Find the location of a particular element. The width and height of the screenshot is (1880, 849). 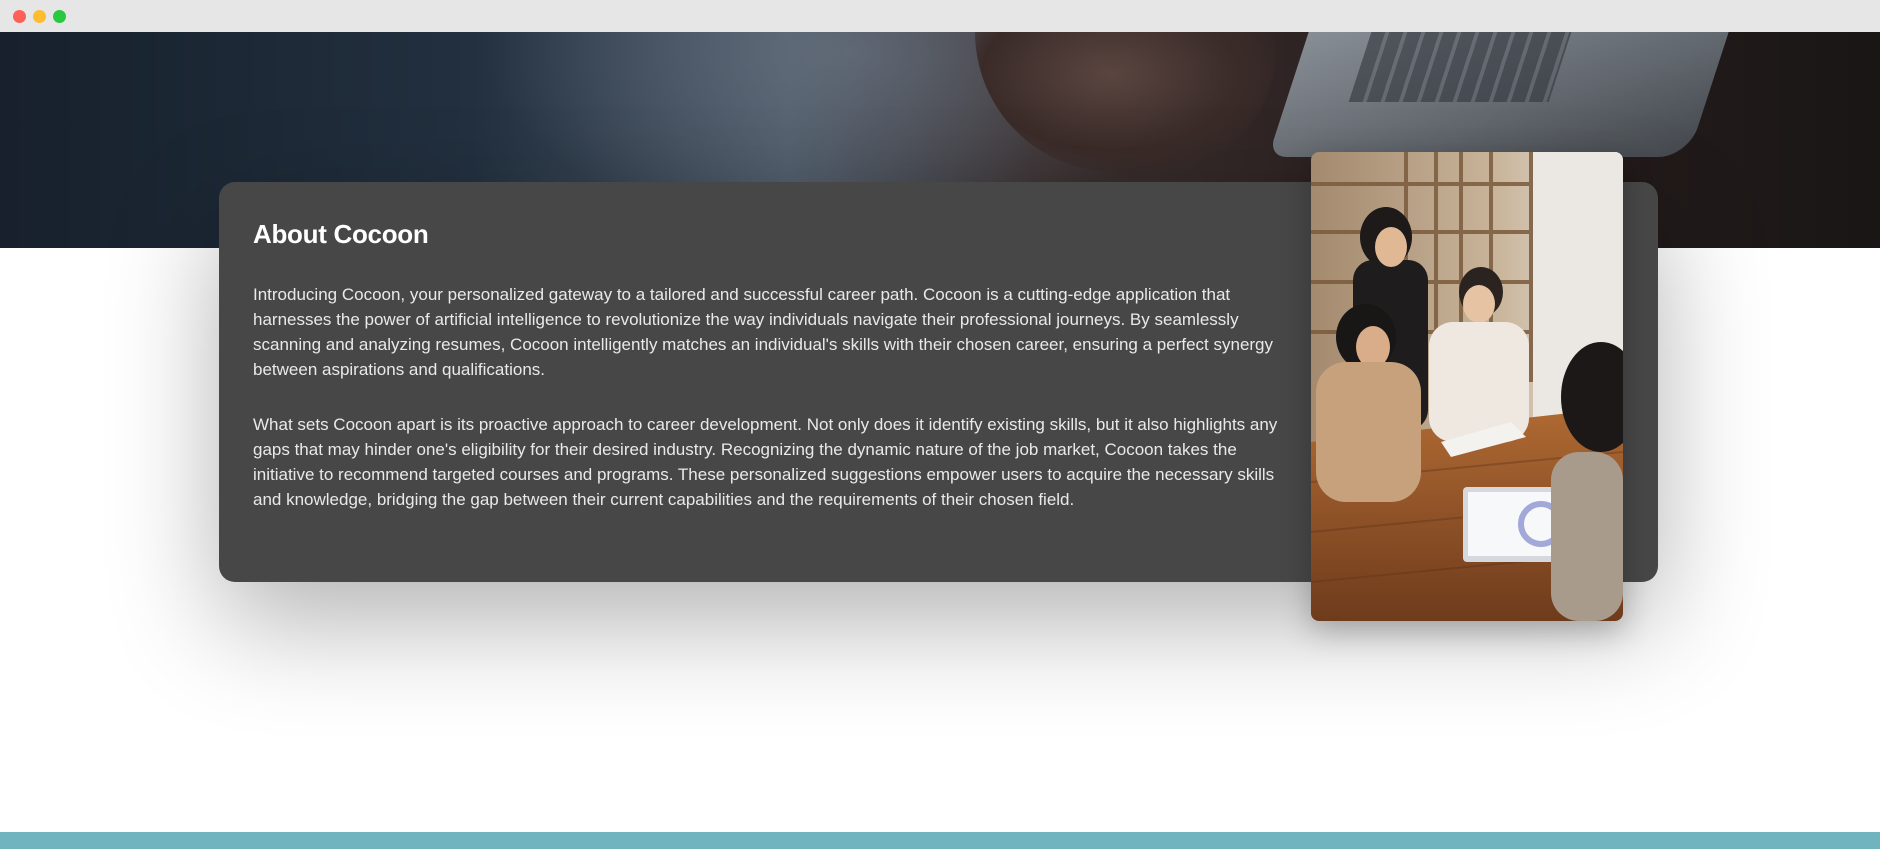

team-meeting-illustration is located at coordinates (1467, 386).